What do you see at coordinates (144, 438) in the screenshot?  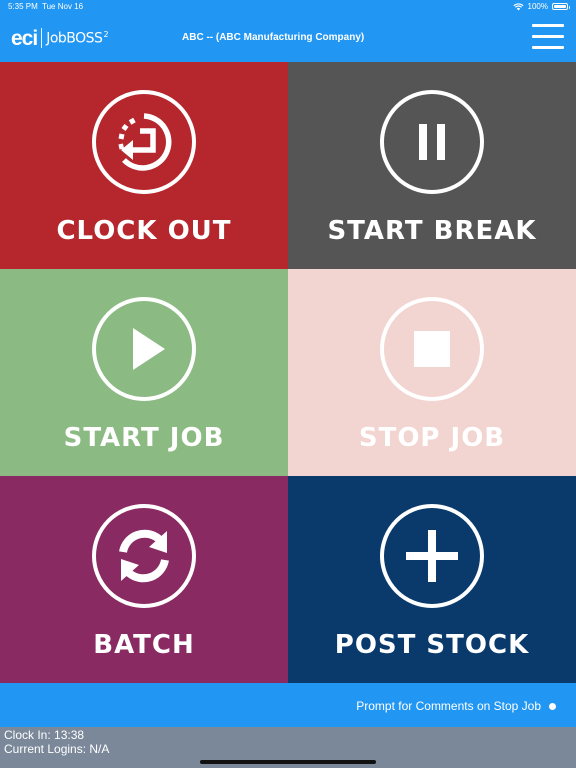 I see `start-job-label: START JOB` at bounding box center [144, 438].